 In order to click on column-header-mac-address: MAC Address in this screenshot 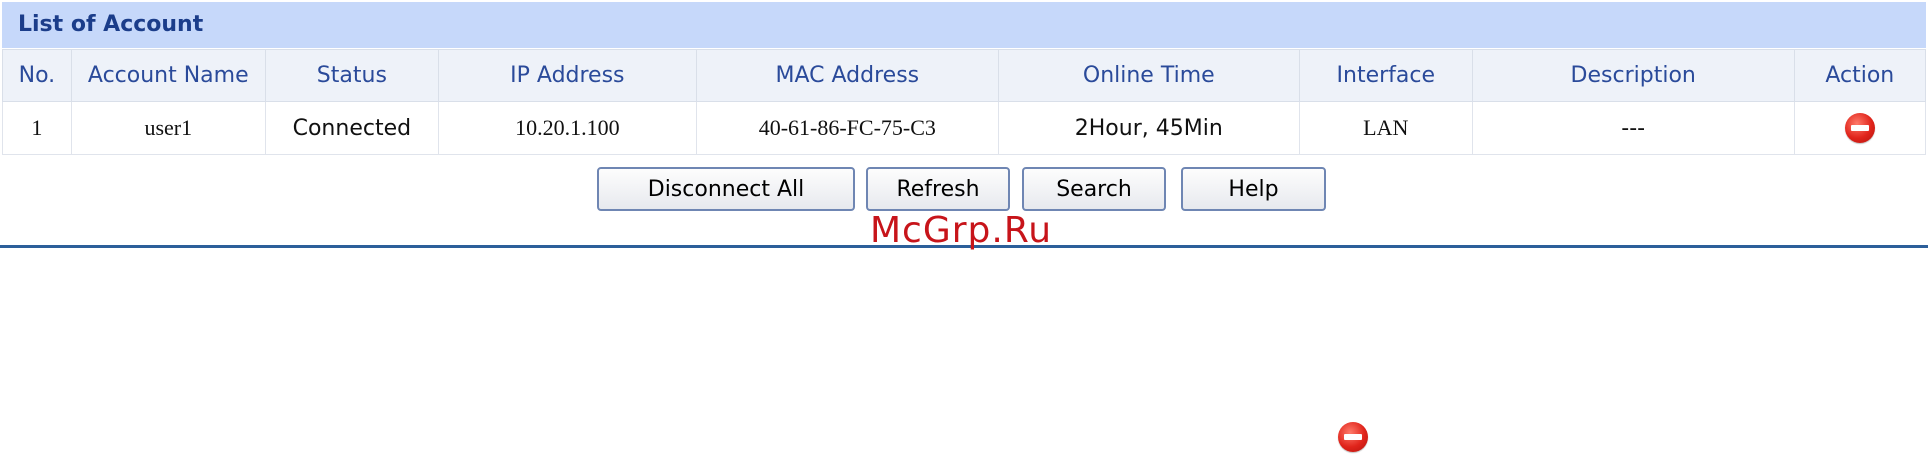, I will do `click(847, 75)`.